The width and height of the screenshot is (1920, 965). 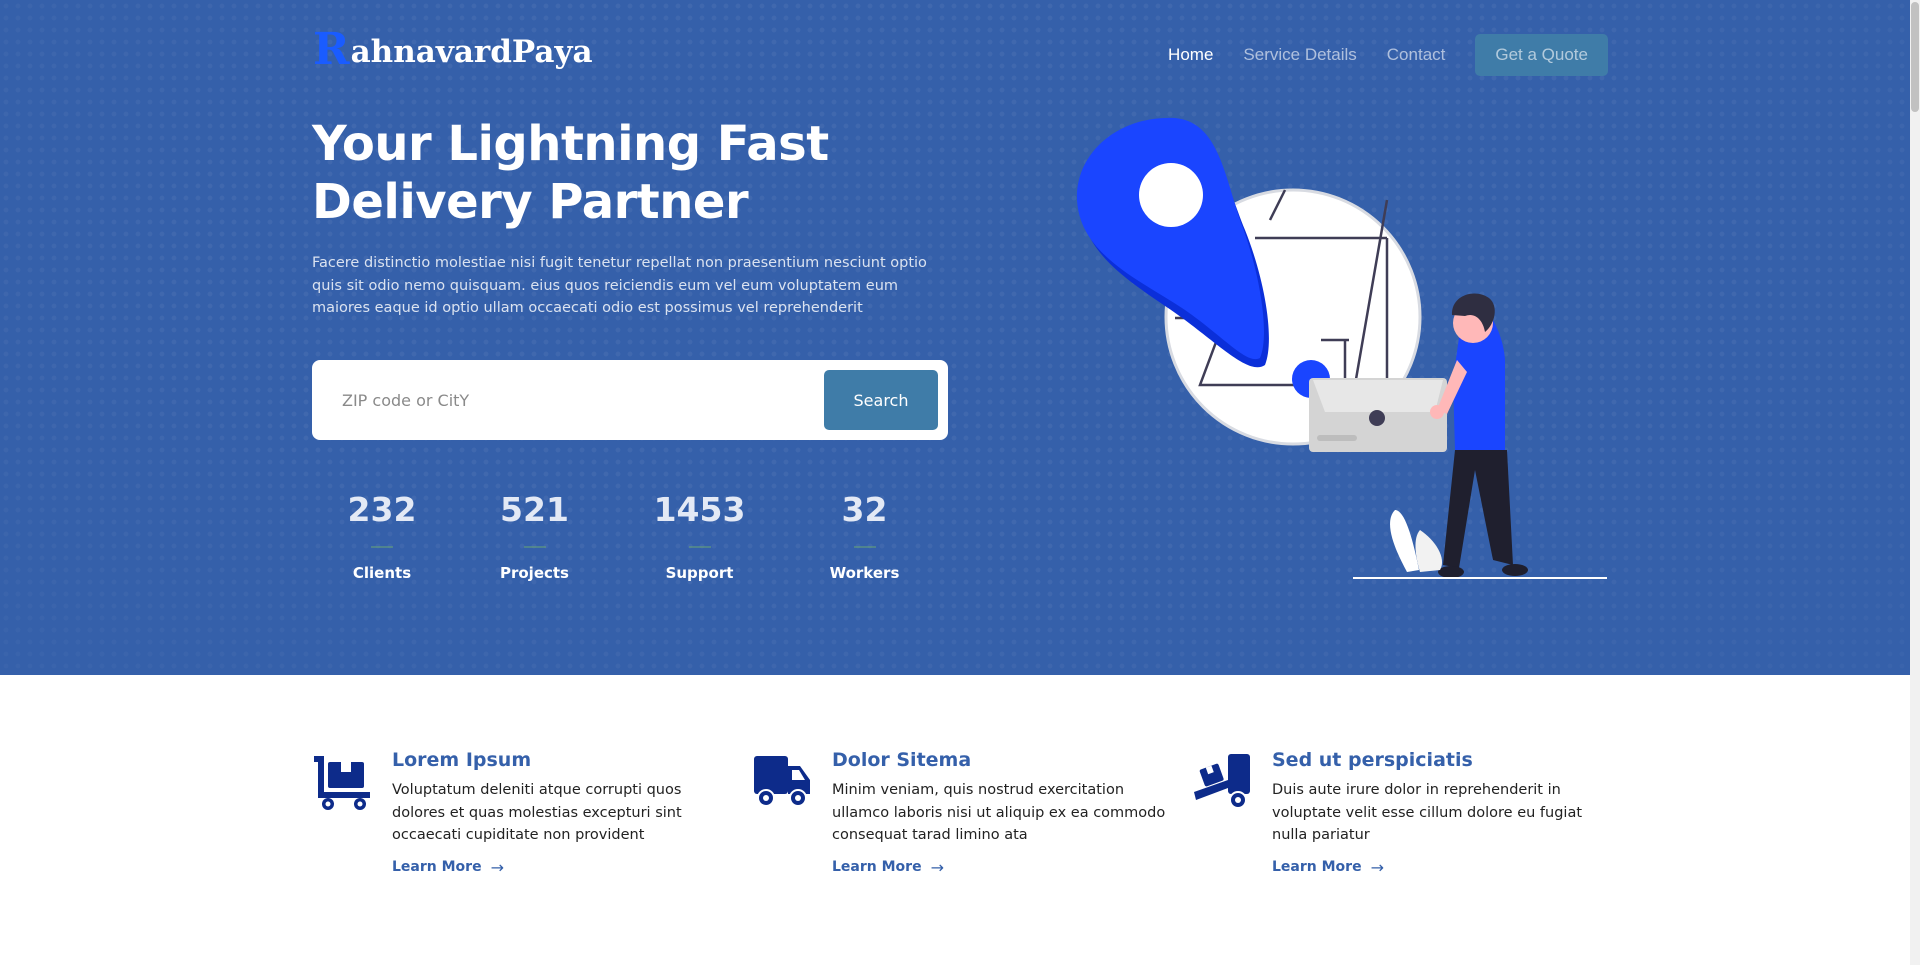 I want to click on feature-title: Dolor Sitema, so click(x=902, y=760).